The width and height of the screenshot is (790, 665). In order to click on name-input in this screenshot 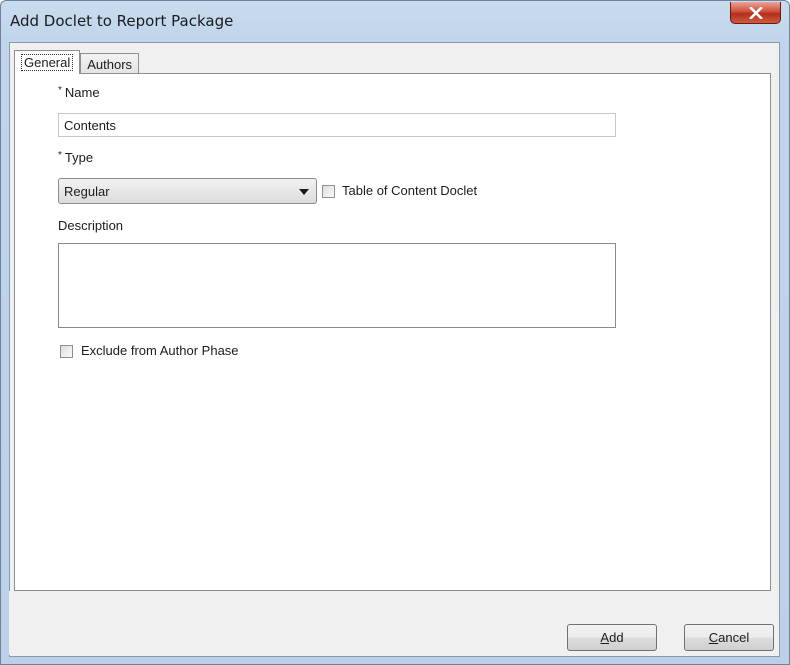, I will do `click(337, 125)`.